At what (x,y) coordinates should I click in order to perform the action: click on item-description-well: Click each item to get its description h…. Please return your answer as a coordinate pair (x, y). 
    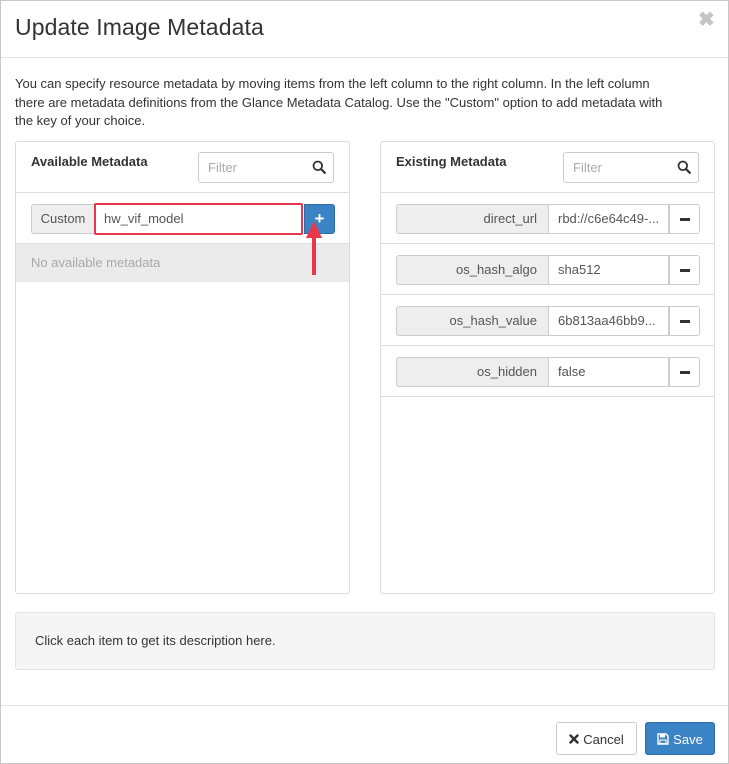
    Looking at the image, I should click on (365, 641).